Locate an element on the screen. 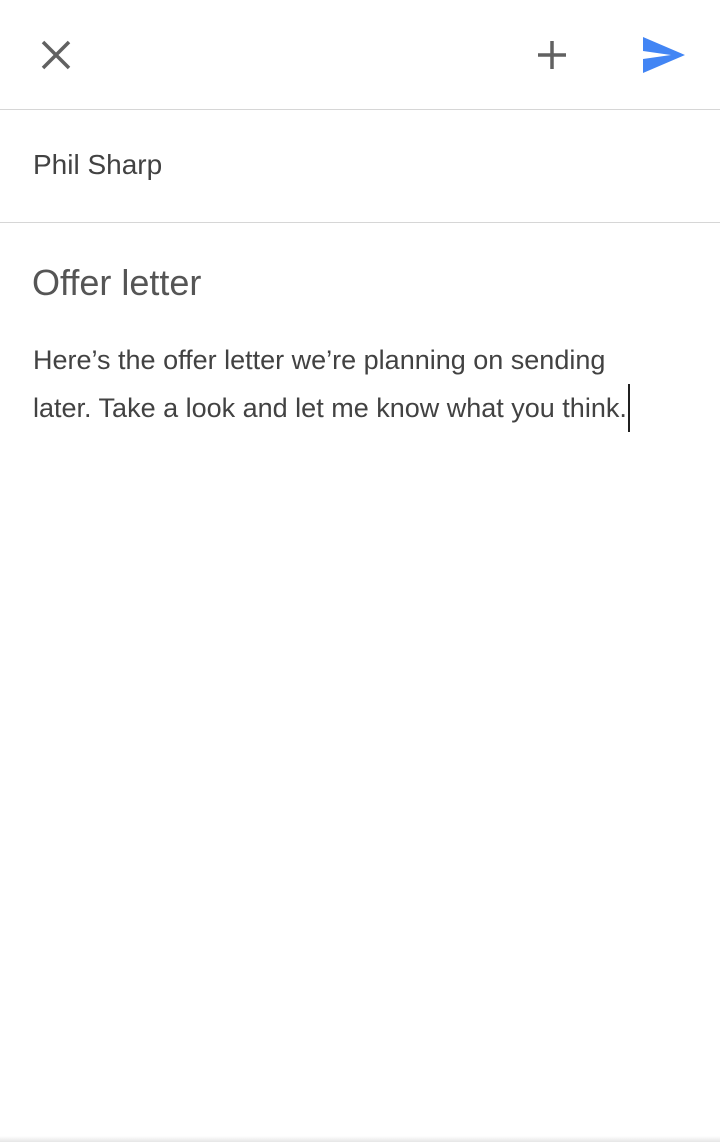 This screenshot has width=720, height=1142. recipient-name: Phil Sharp is located at coordinates (98, 164).